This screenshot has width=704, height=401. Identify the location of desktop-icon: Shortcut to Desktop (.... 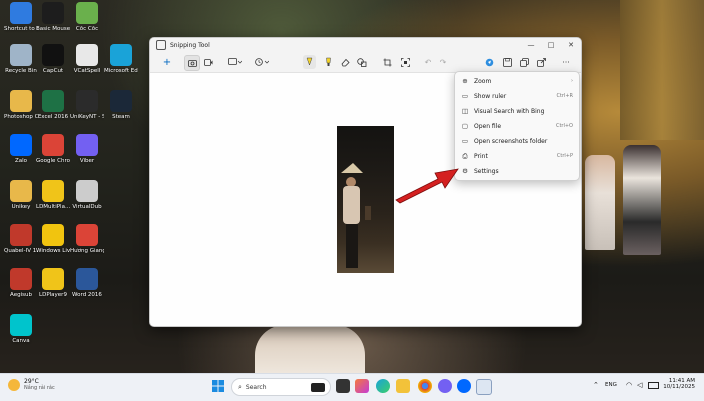
(21, 17).